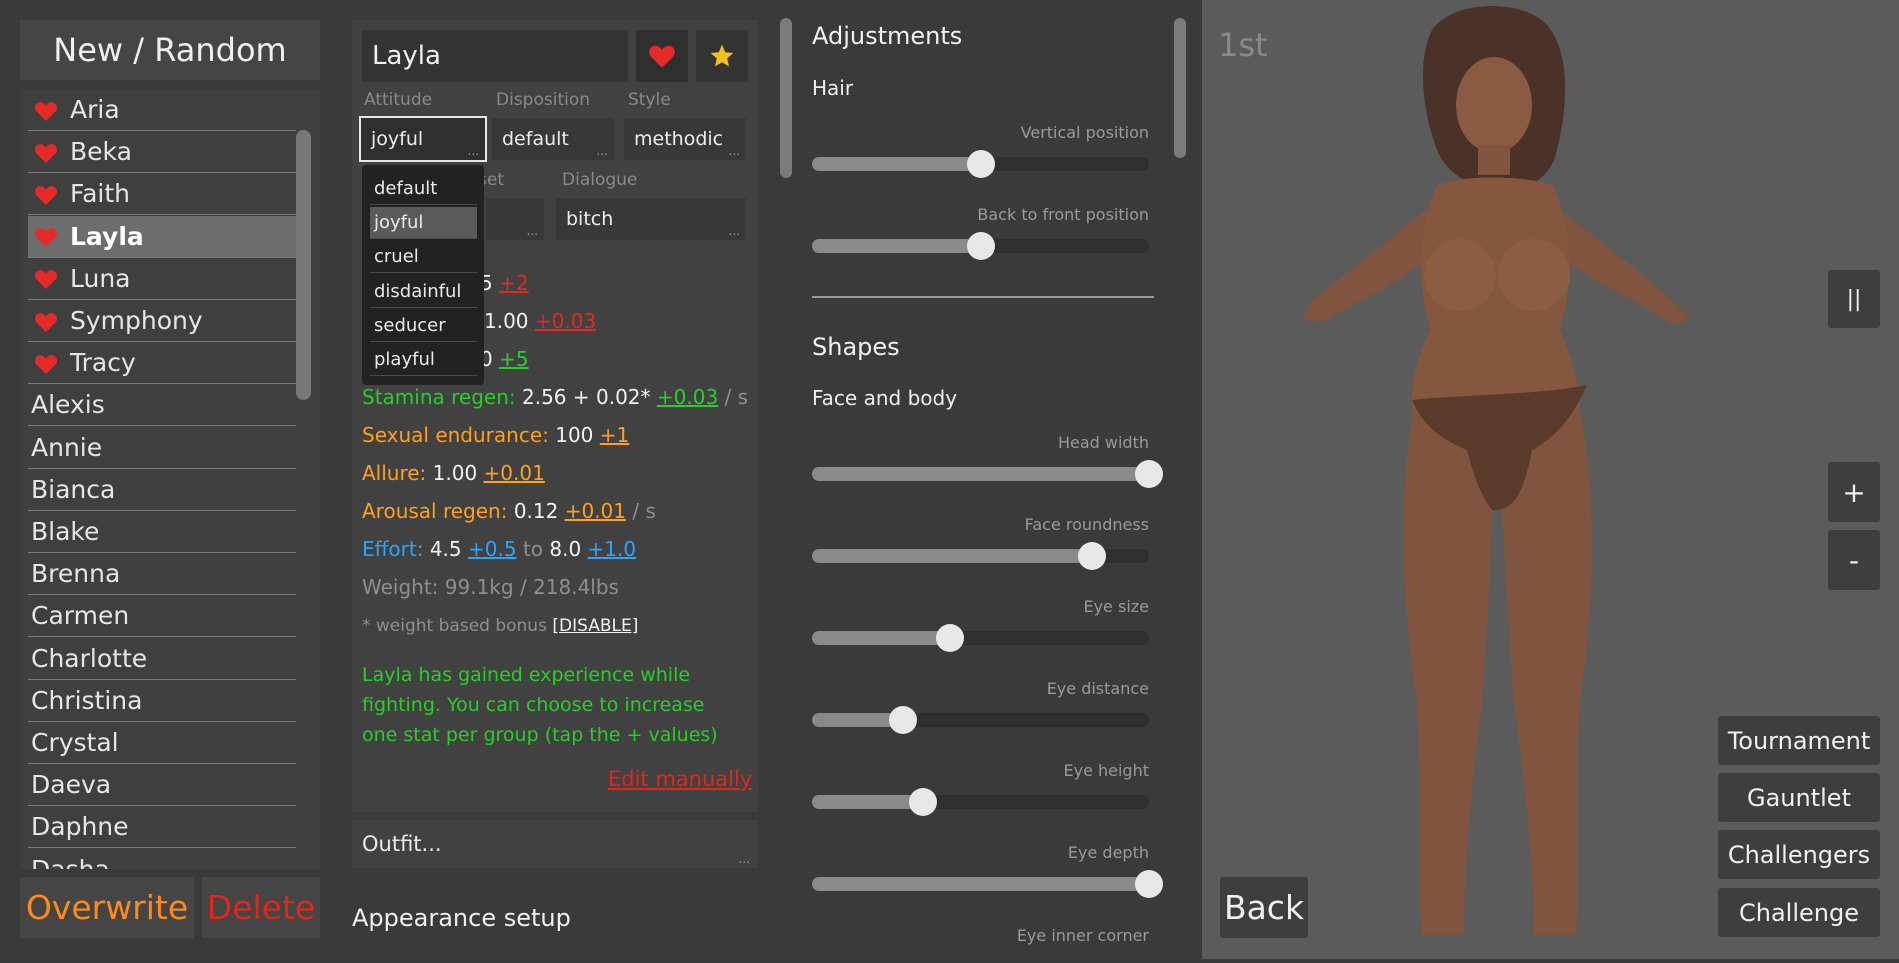  Describe the element at coordinates (492, 549) in the screenshot. I see `effort-min-bonus: +0.5` at that location.